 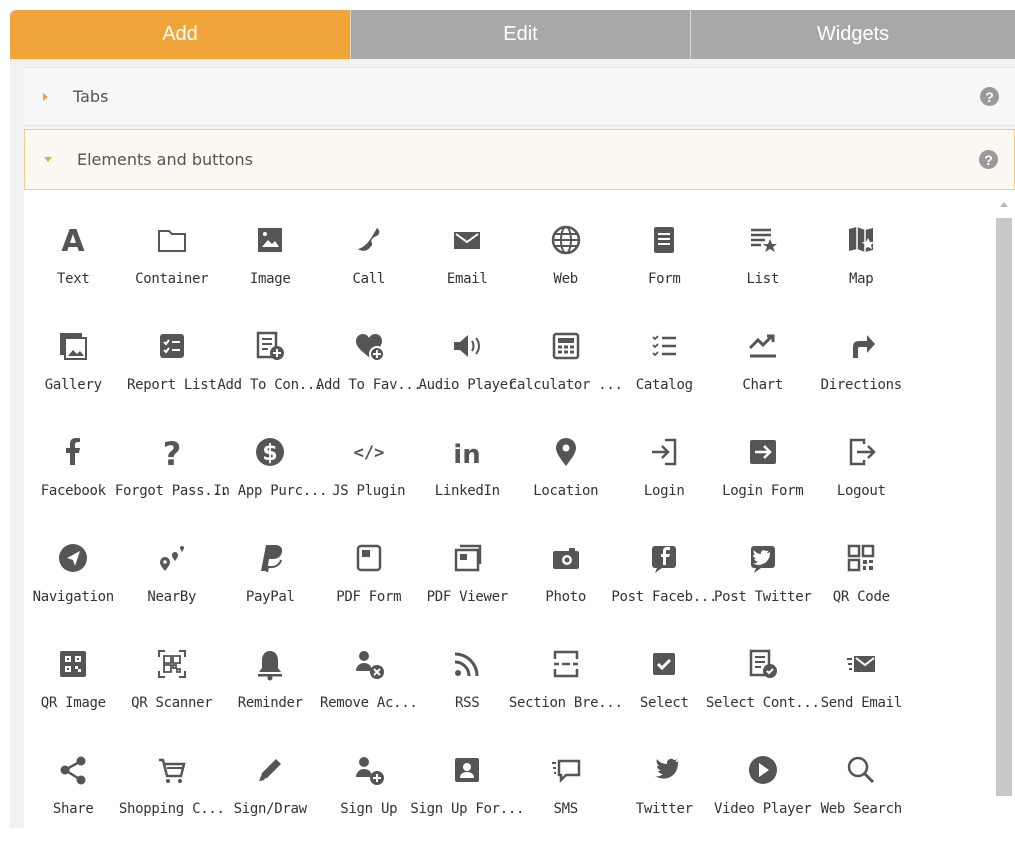 What do you see at coordinates (861, 477) in the screenshot?
I see `element-item-logout: Logout` at bounding box center [861, 477].